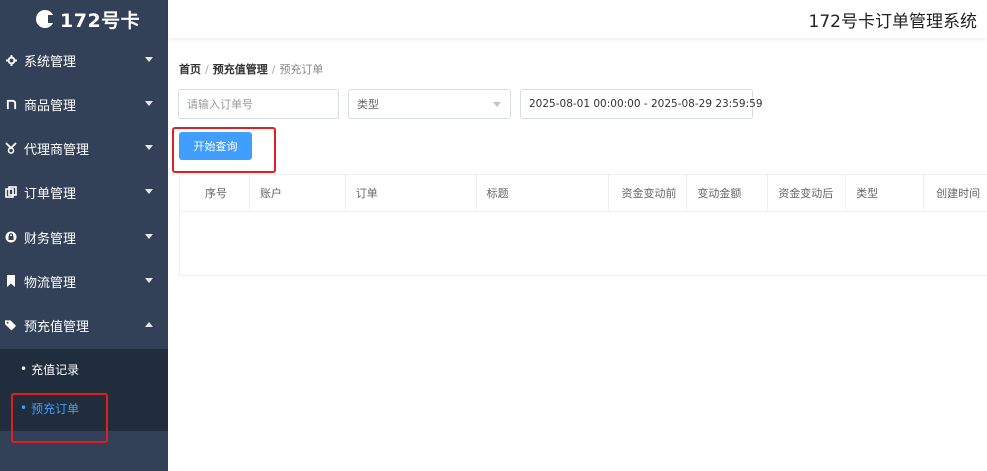  Describe the element at coordinates (11, 281) in the screenshot. I see `bookmark-icon` at that location.